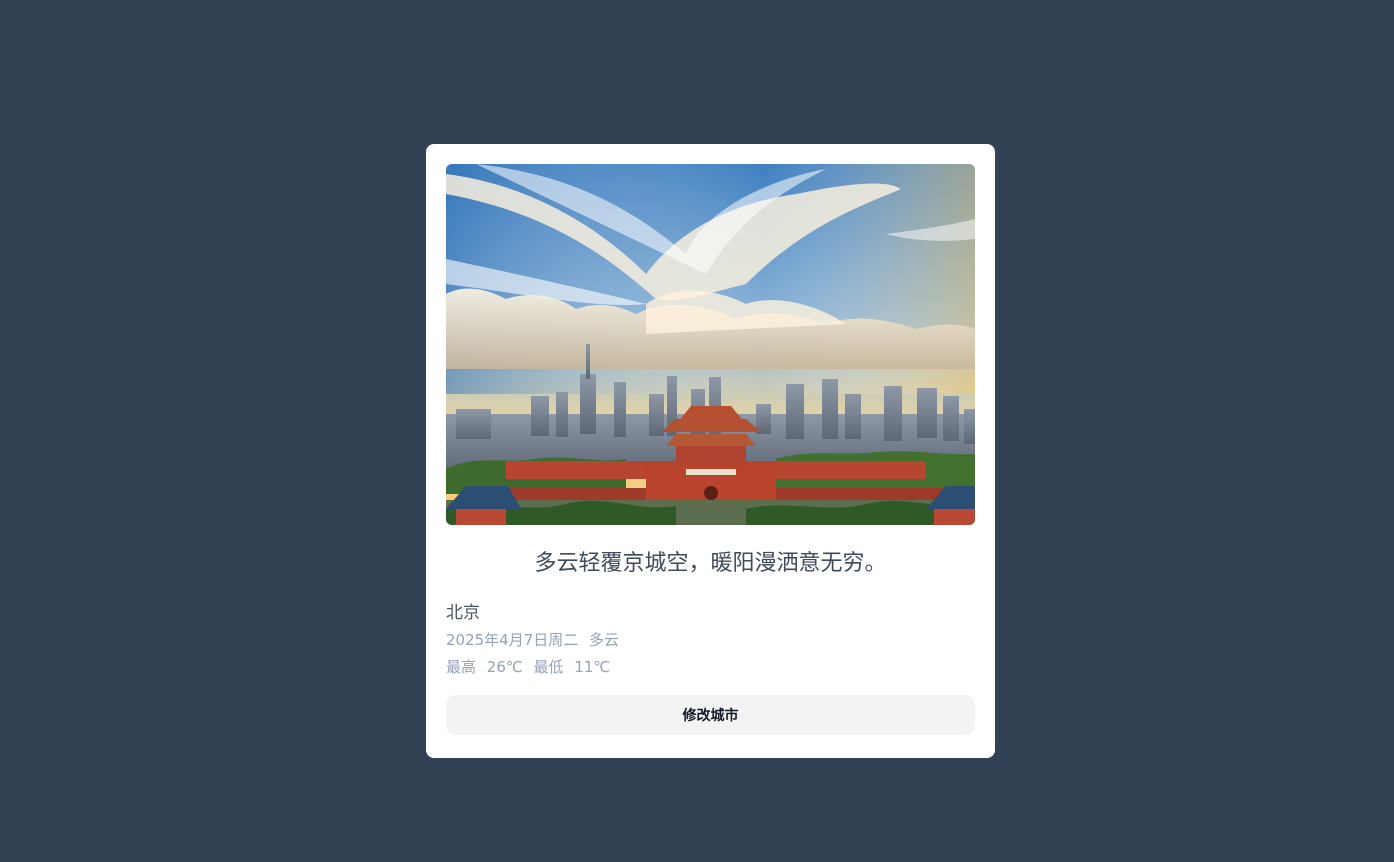  Describe the element at coordinates (604, 640) in the screenshot. I see `condition-text: 多云` at that location.